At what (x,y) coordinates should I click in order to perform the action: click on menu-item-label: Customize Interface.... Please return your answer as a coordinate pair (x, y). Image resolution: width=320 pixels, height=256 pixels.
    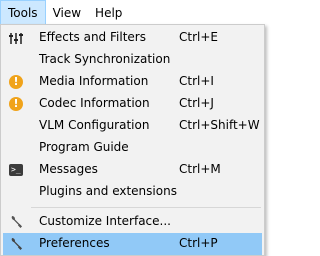
    Looking at the image, I should click on (105, 221).